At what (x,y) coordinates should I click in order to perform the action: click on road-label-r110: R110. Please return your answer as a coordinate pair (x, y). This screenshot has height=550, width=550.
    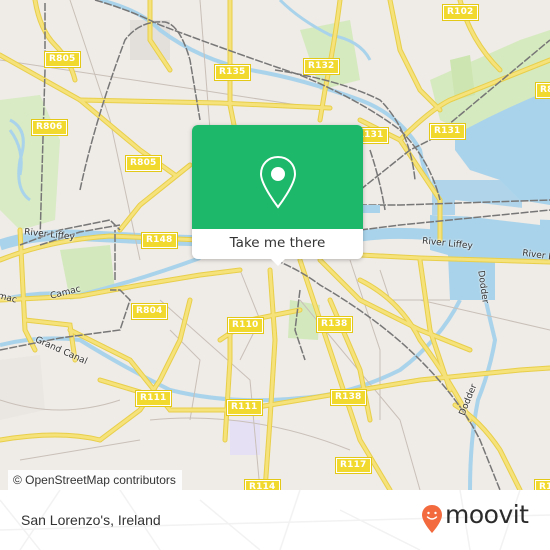
    Looking at the image, I should click on (245, 325).